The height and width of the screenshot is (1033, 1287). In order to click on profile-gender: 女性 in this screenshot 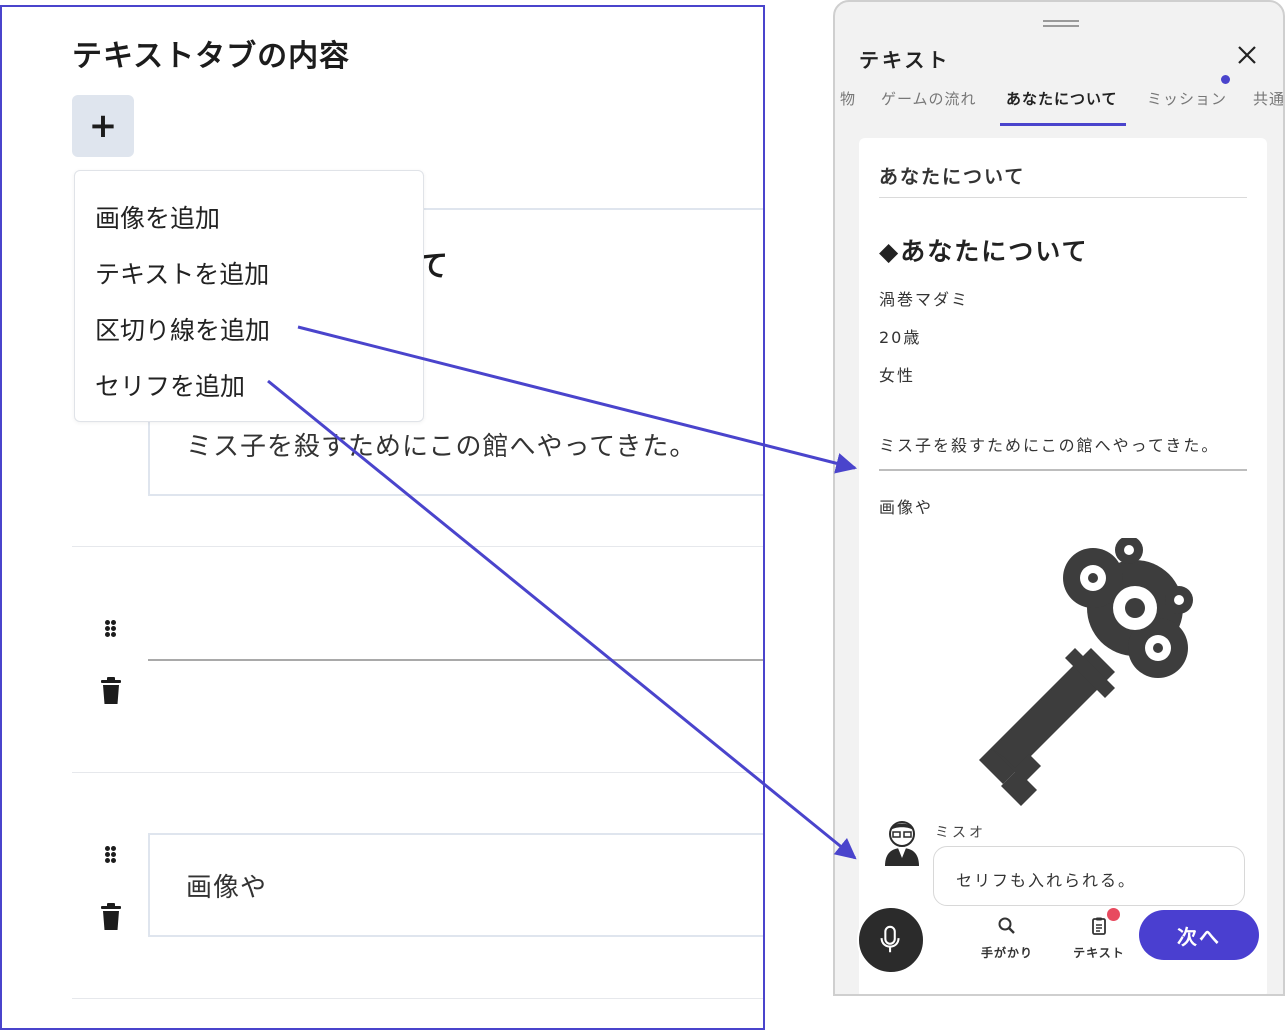, I will do `click(897, 375)`.